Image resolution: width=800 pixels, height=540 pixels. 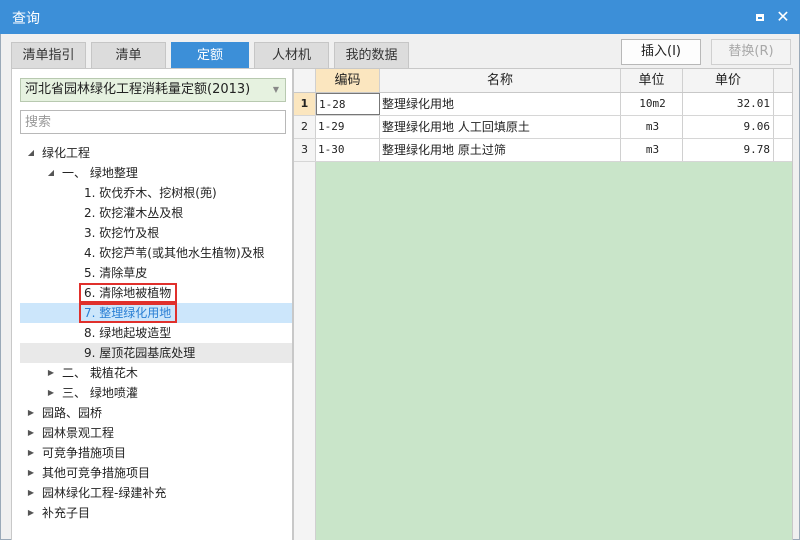 What do you see at coordinates (305, 127) in the screenshot?
I see `row-number: 2` at bounding box center [305, 127].